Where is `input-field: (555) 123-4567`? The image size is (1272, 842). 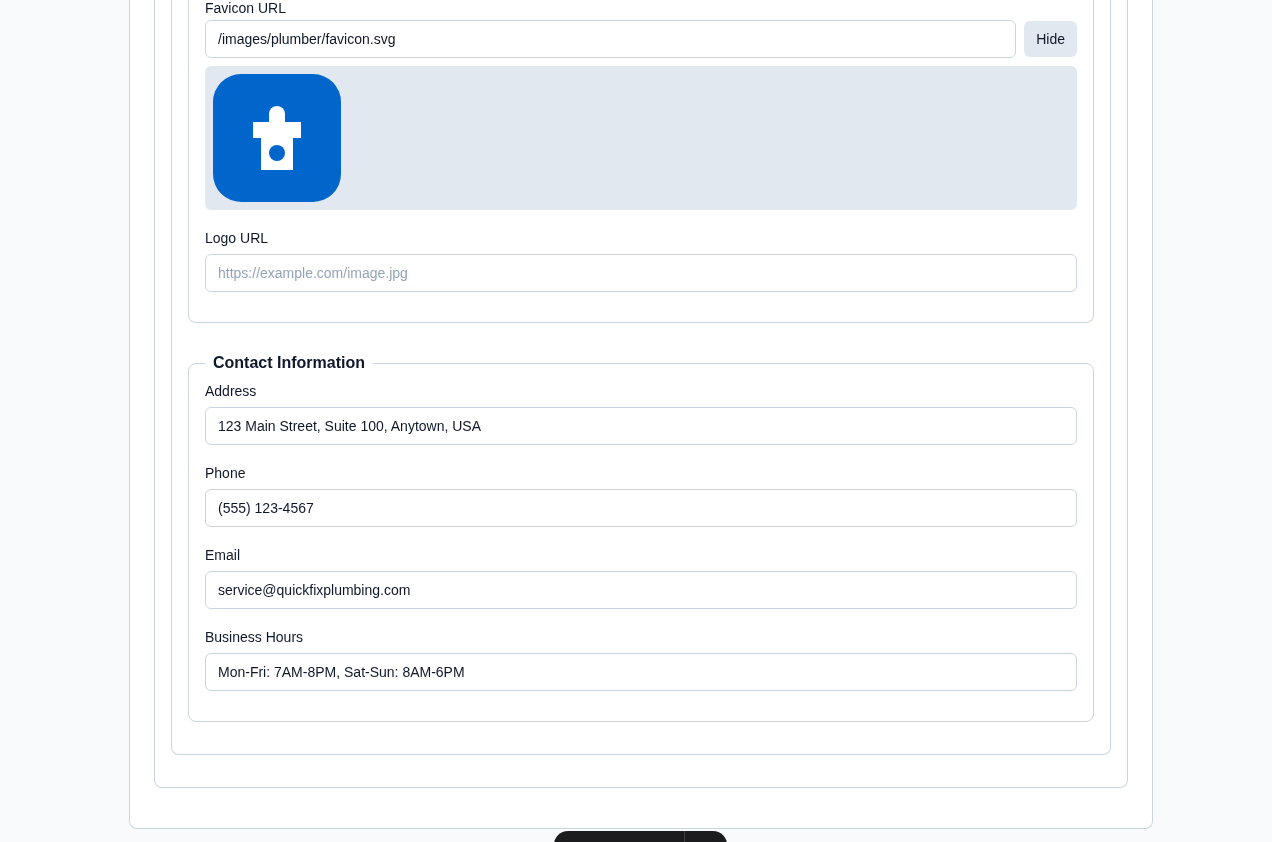
input-field: (555) 123-4567 is located at coordinates (641, 508).